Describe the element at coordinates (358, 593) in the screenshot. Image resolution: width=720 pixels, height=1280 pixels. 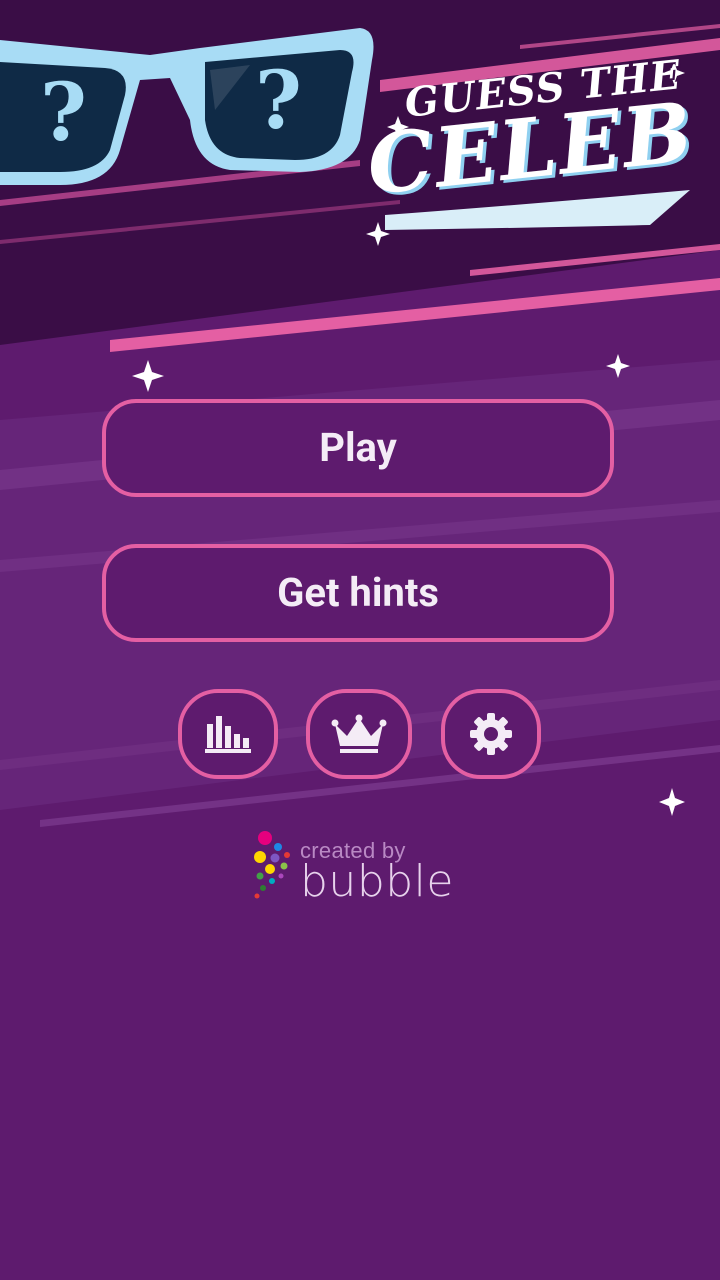
I see `get-hints-button: Get hints` at that location.